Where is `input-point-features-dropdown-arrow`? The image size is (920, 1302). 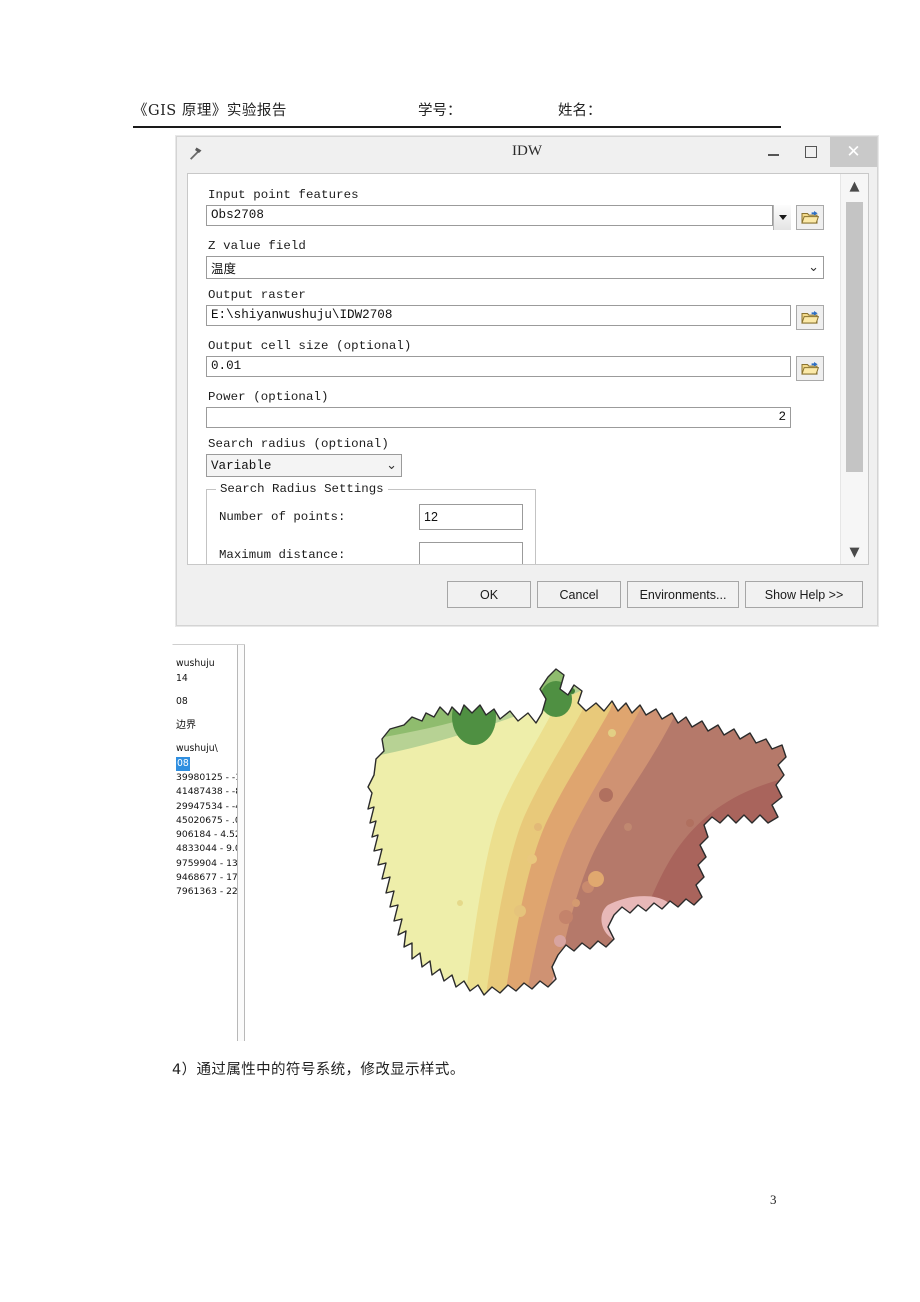 input-point-features-dropdown-arrow is located at coordinates (782, 217).